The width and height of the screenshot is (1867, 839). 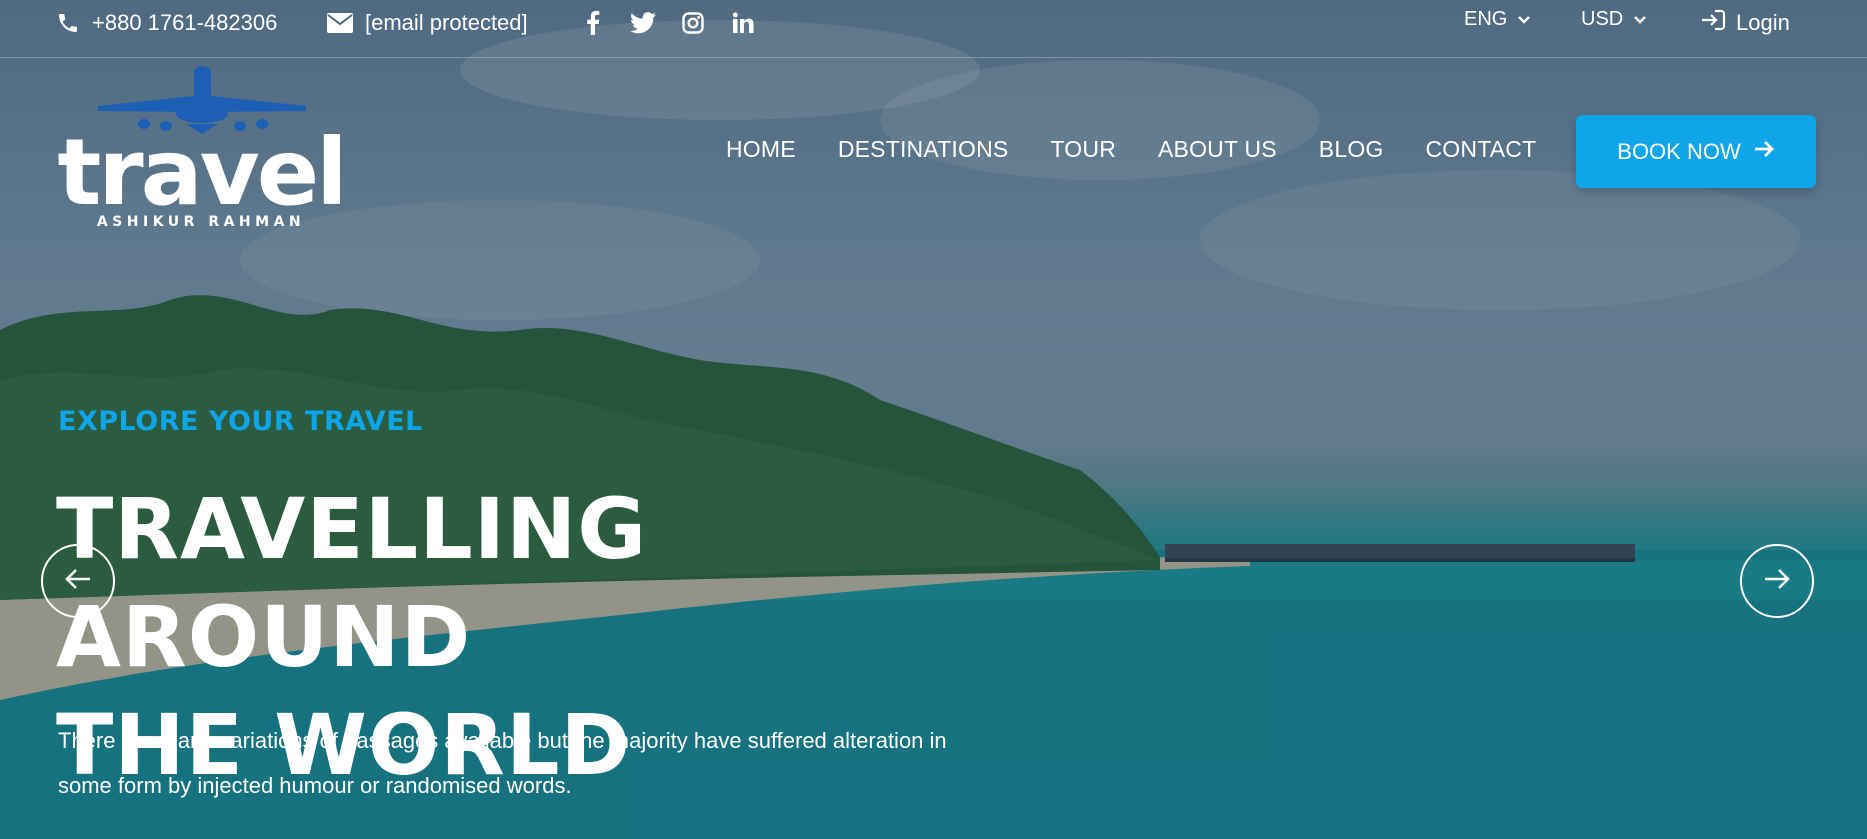 I want to click on login-label: Login, so click(x=1763, y=22).